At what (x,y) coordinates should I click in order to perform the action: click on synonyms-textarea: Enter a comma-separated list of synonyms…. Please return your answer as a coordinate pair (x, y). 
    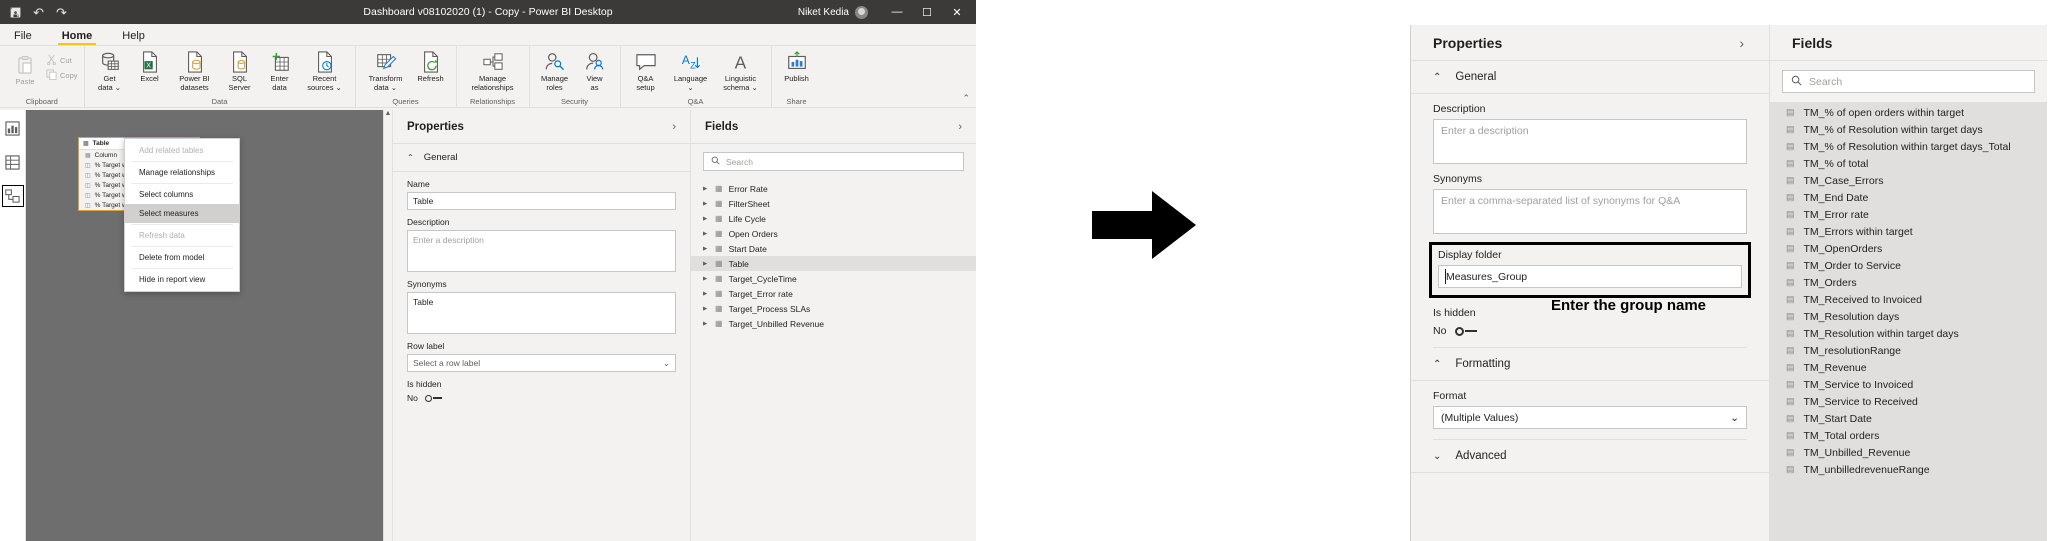
    Looking at the image, I should click on (1590, 211).